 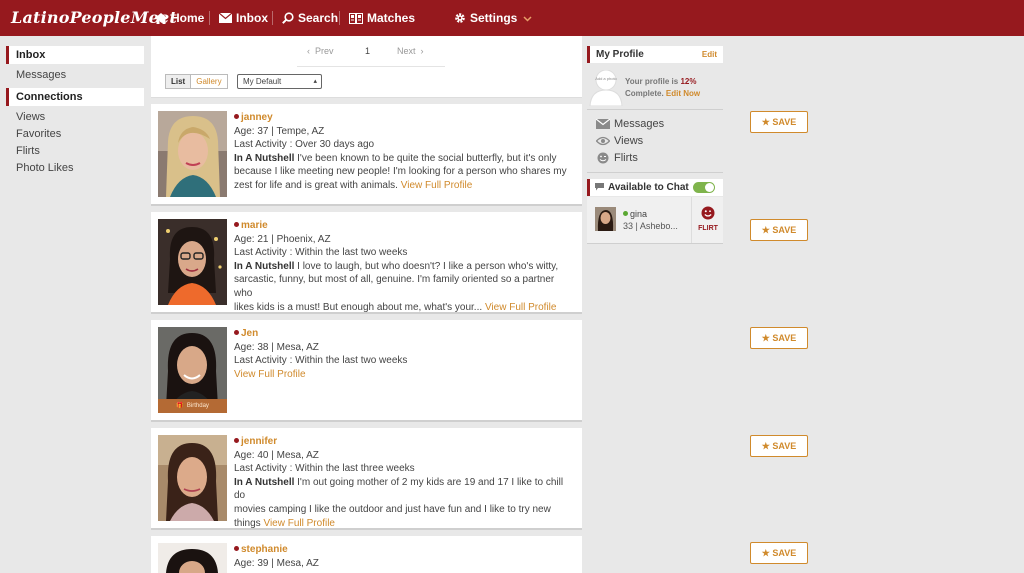 I want to click on profile-photo: 🎁 Birthday, so click(x=192, y=370).